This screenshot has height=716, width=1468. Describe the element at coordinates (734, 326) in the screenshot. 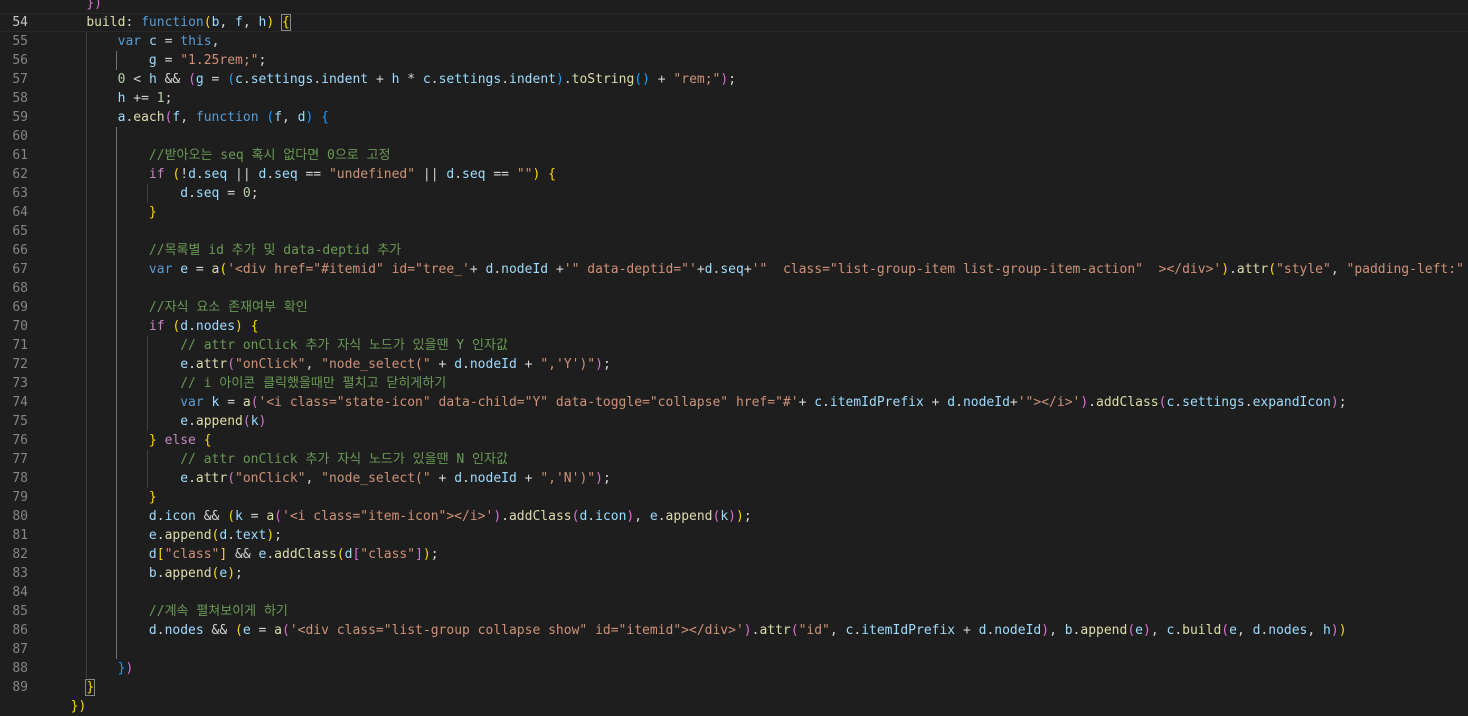

I see `code-line: 70 if (d.nodes) {` at that location.